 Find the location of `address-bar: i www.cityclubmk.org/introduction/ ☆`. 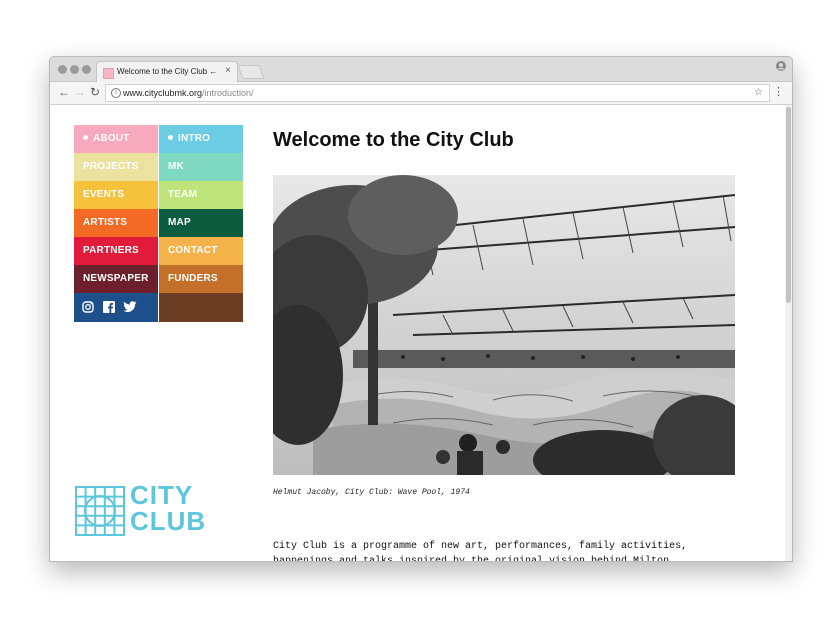

address-bar: i www.cityclubmk.org/introduction/ ☆ is located at coordinates (437, 93).